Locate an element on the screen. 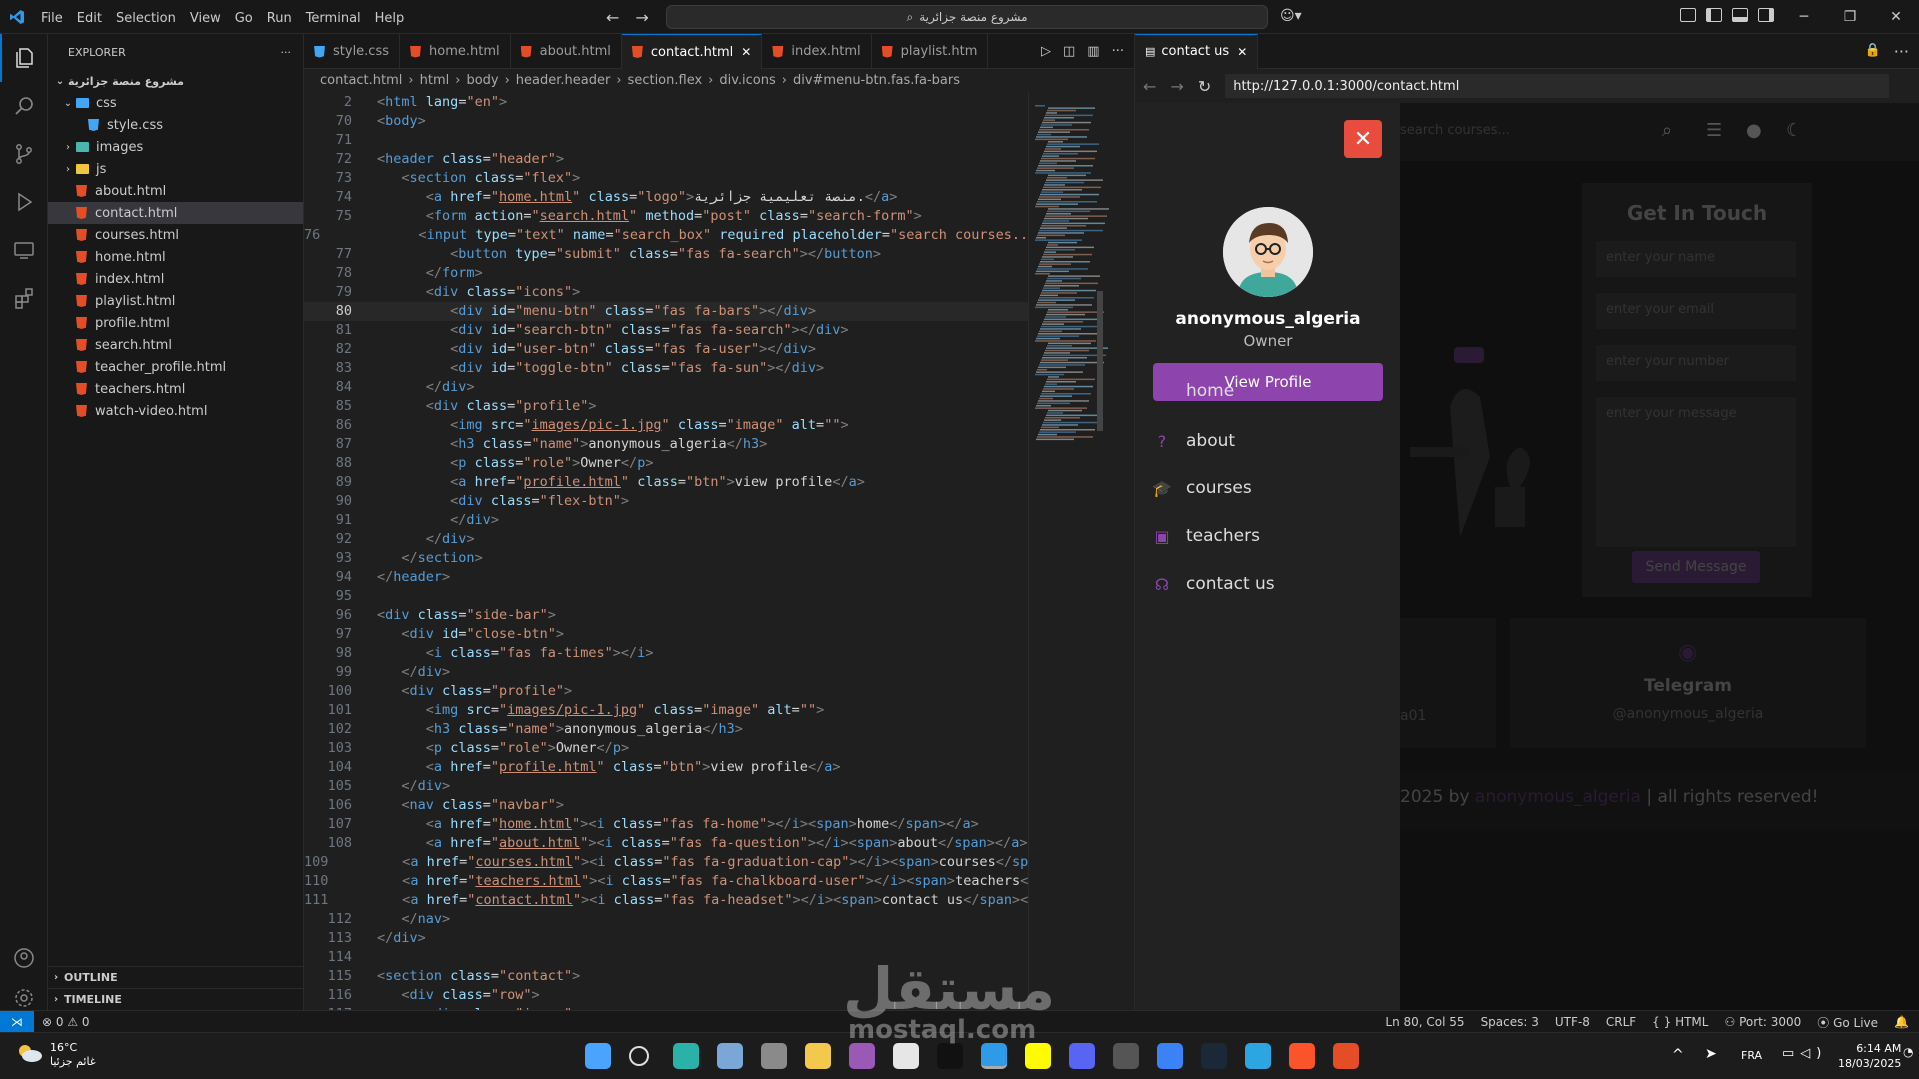  tree-item-about-html: about.html is located at coordinates (175, 191).